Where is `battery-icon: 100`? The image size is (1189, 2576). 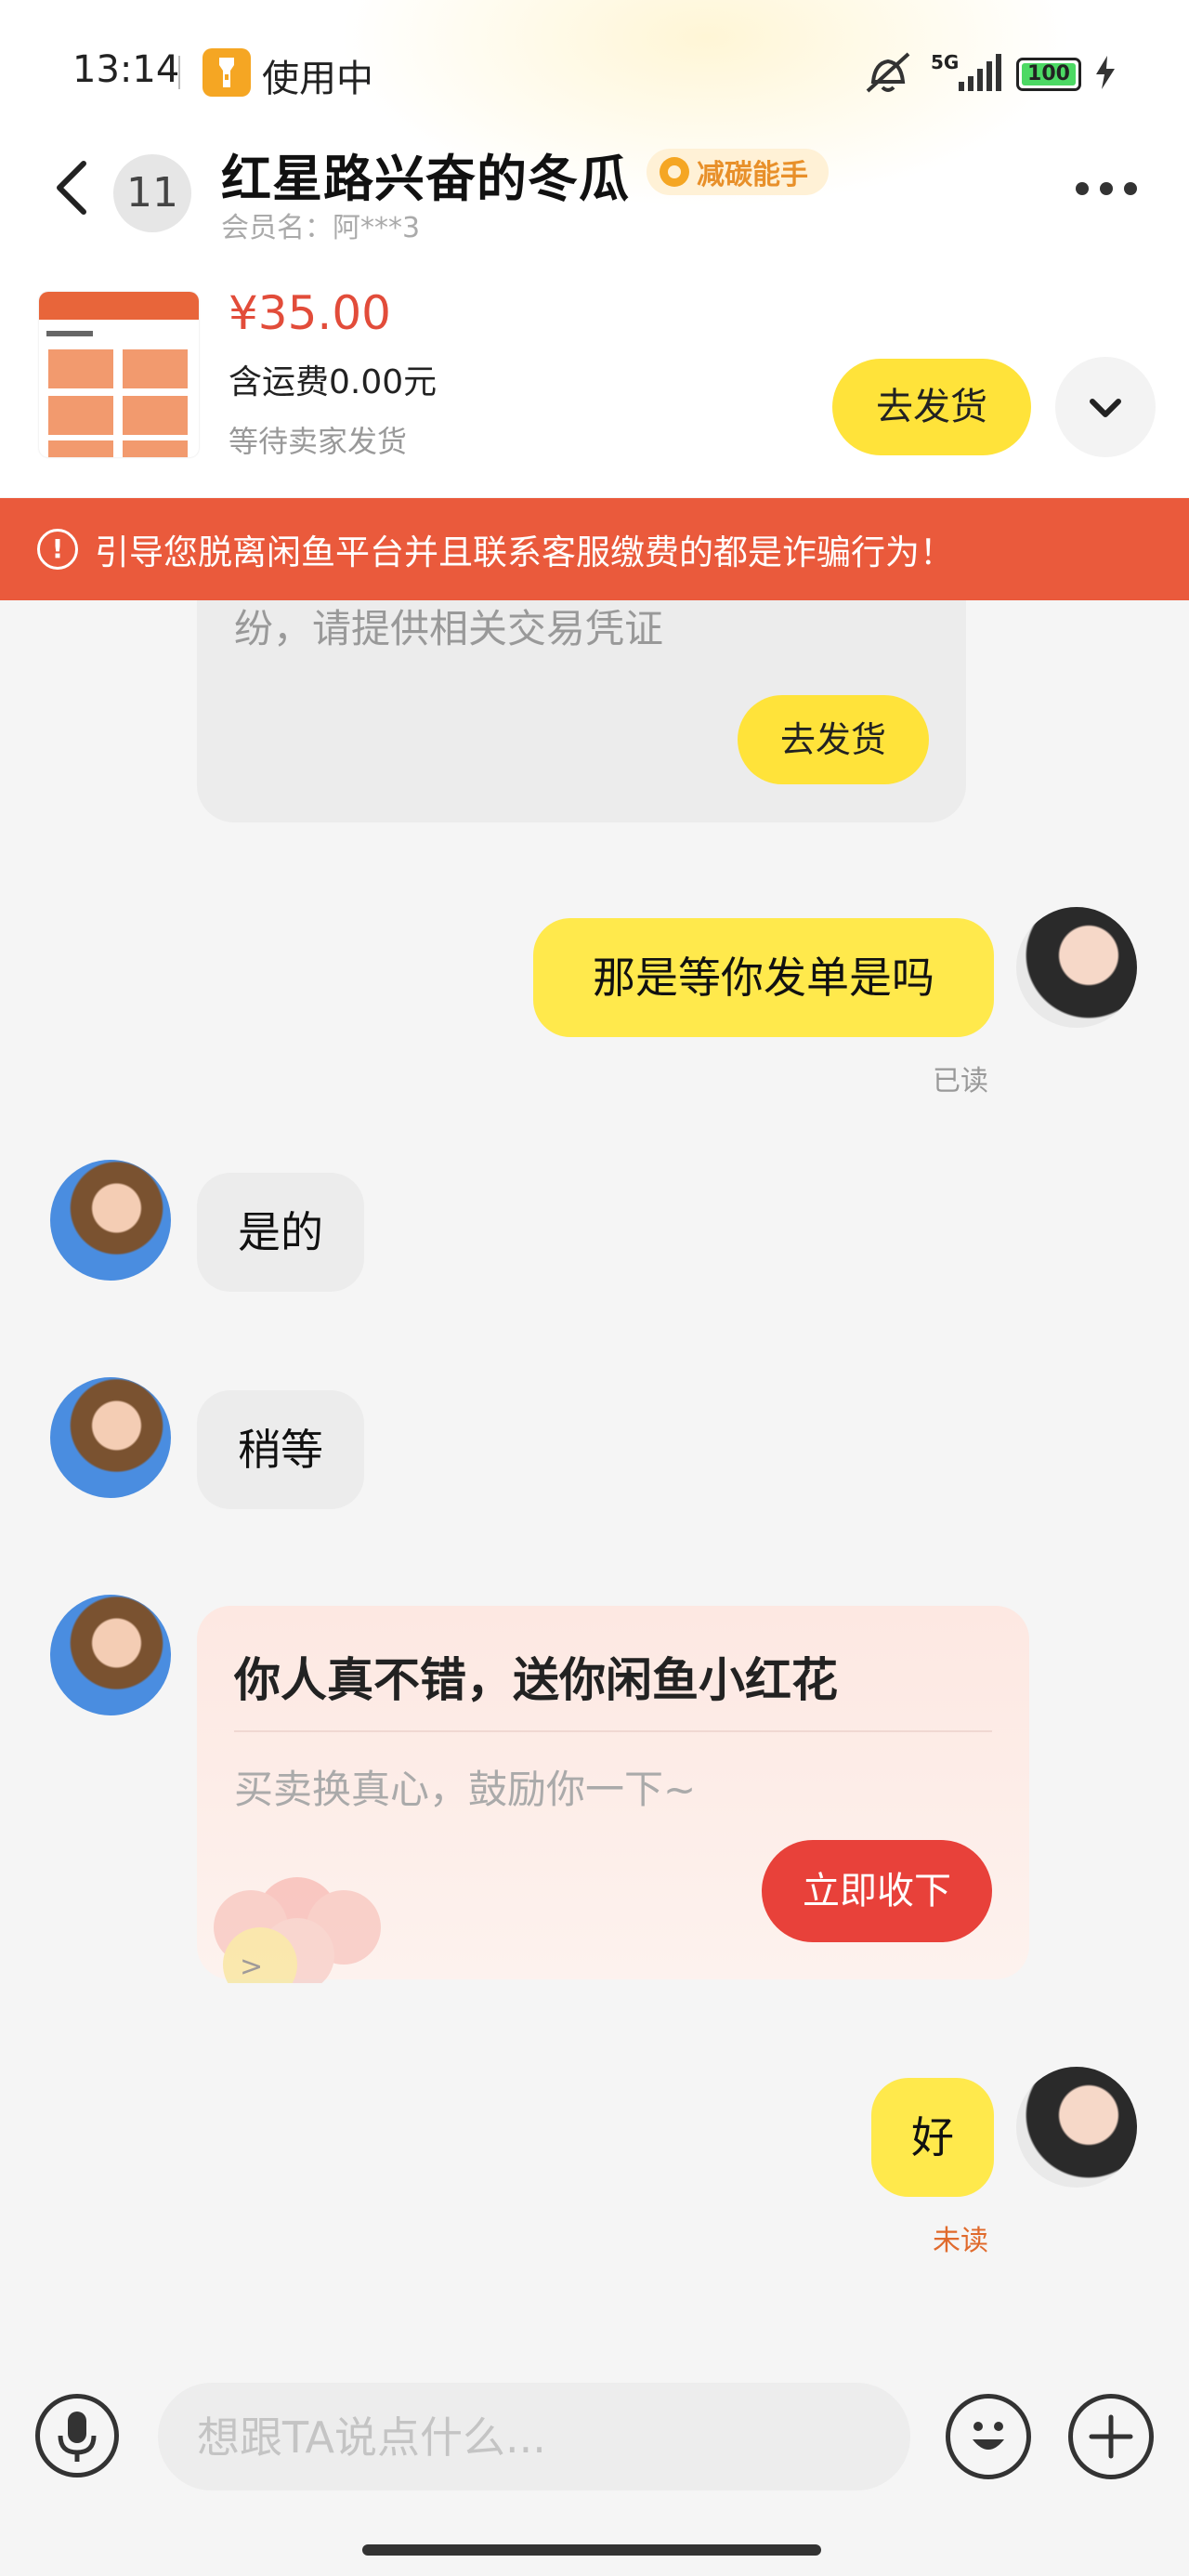
battery-icon: 100 is located at coordinates (1048, 74).